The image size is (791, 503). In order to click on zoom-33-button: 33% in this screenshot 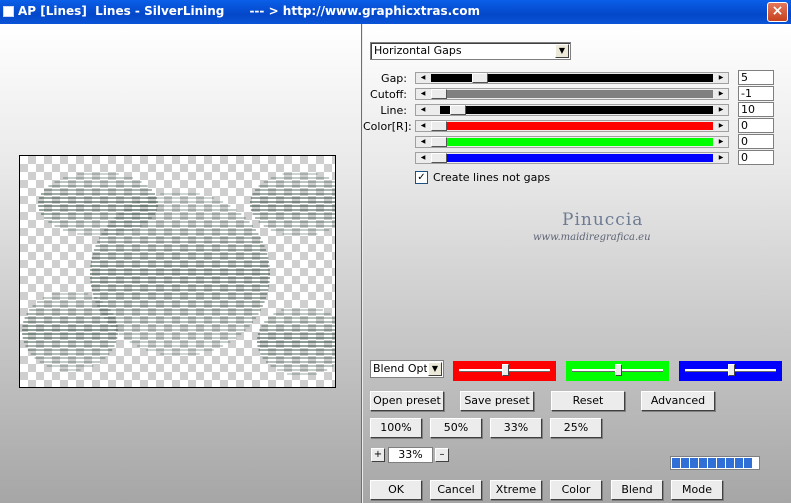, I will do `click(516, 428)`.